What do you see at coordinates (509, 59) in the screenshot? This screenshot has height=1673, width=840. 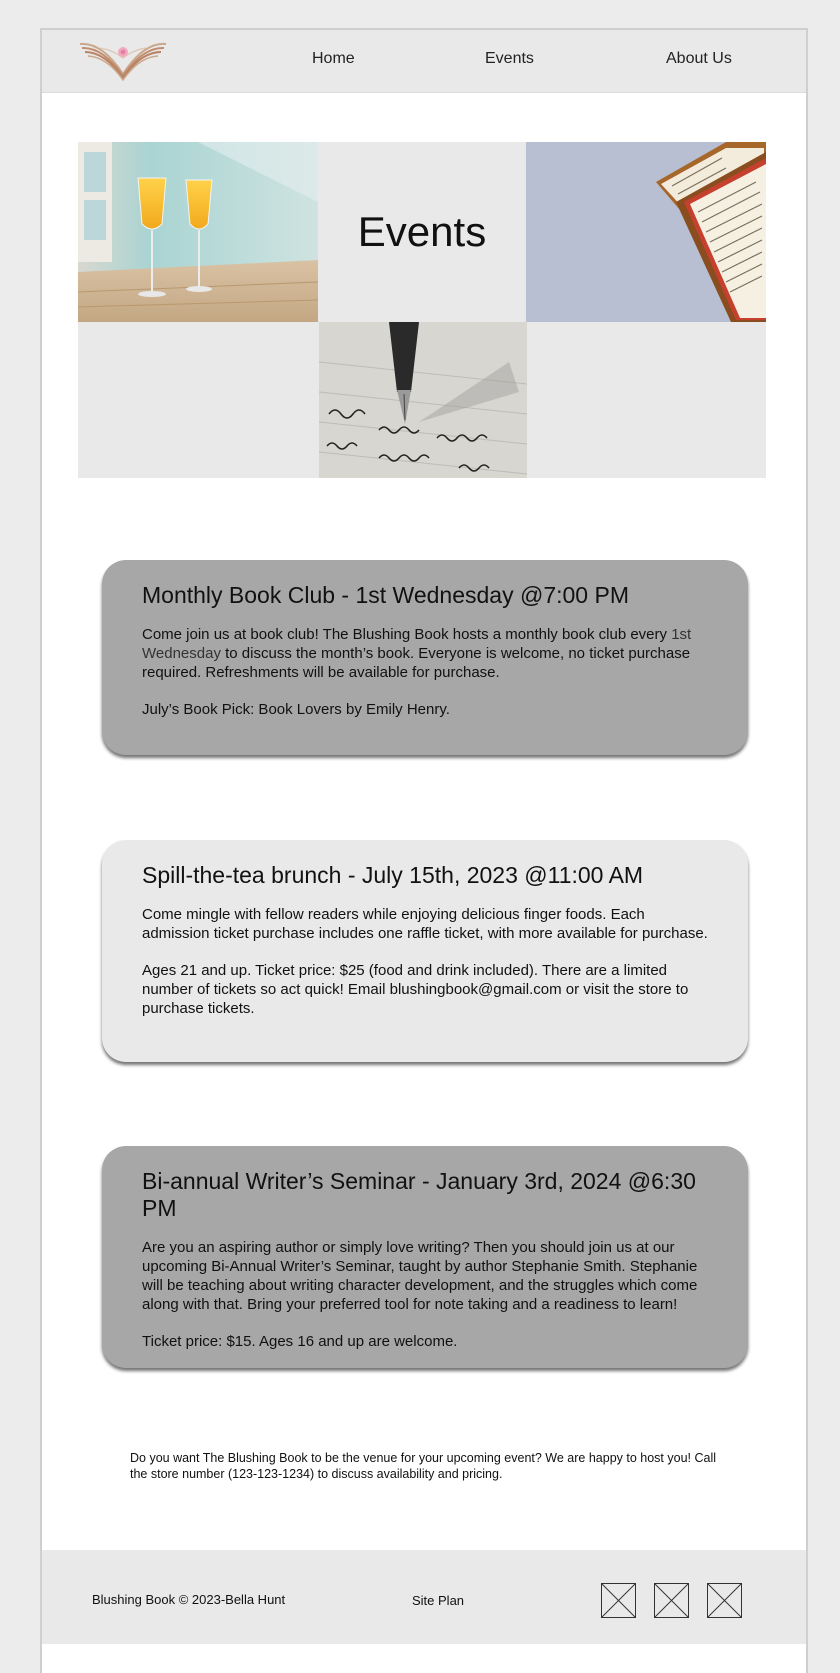 I see `nav-events: Events` at bounding box center [509, 59].